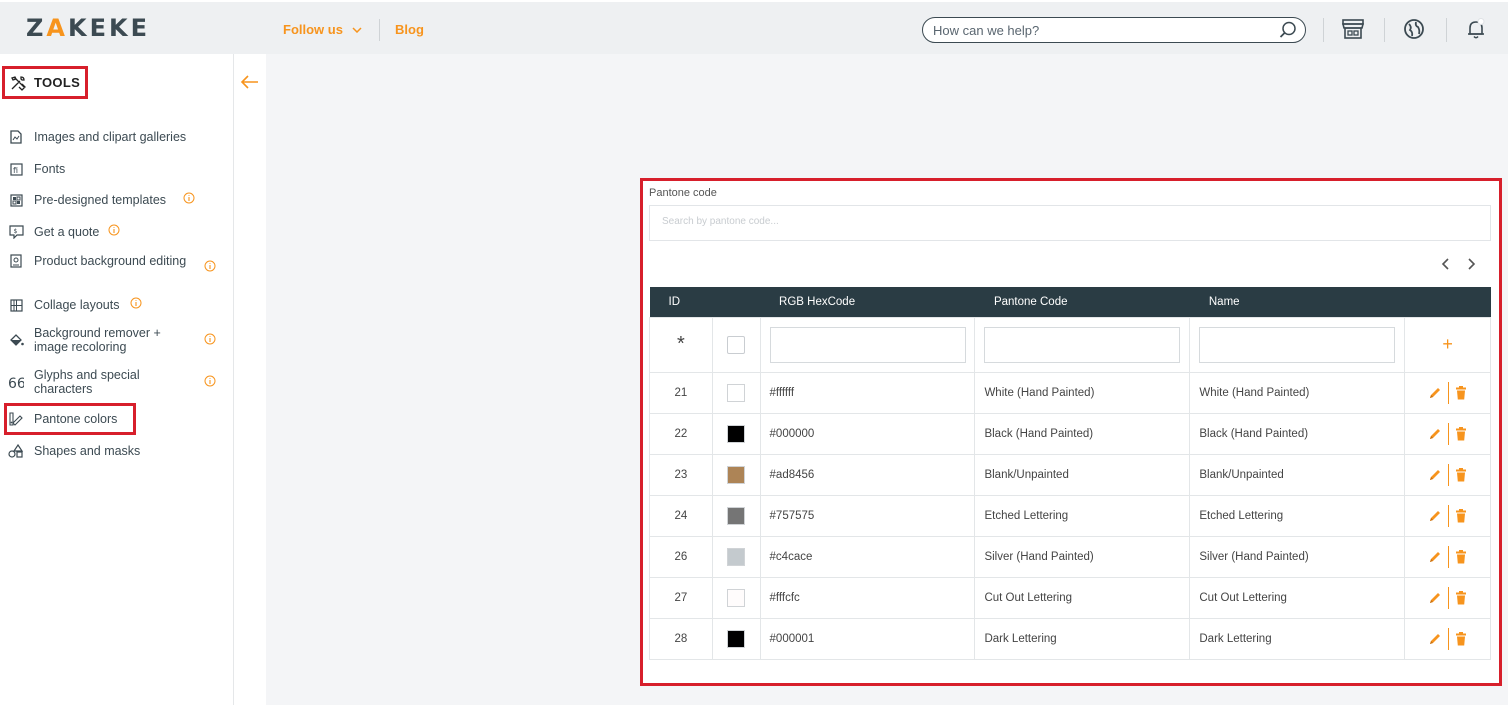  Describe the element at coordinates (15, 170) in the screenshot. I see `svg-text: fi` at that location.